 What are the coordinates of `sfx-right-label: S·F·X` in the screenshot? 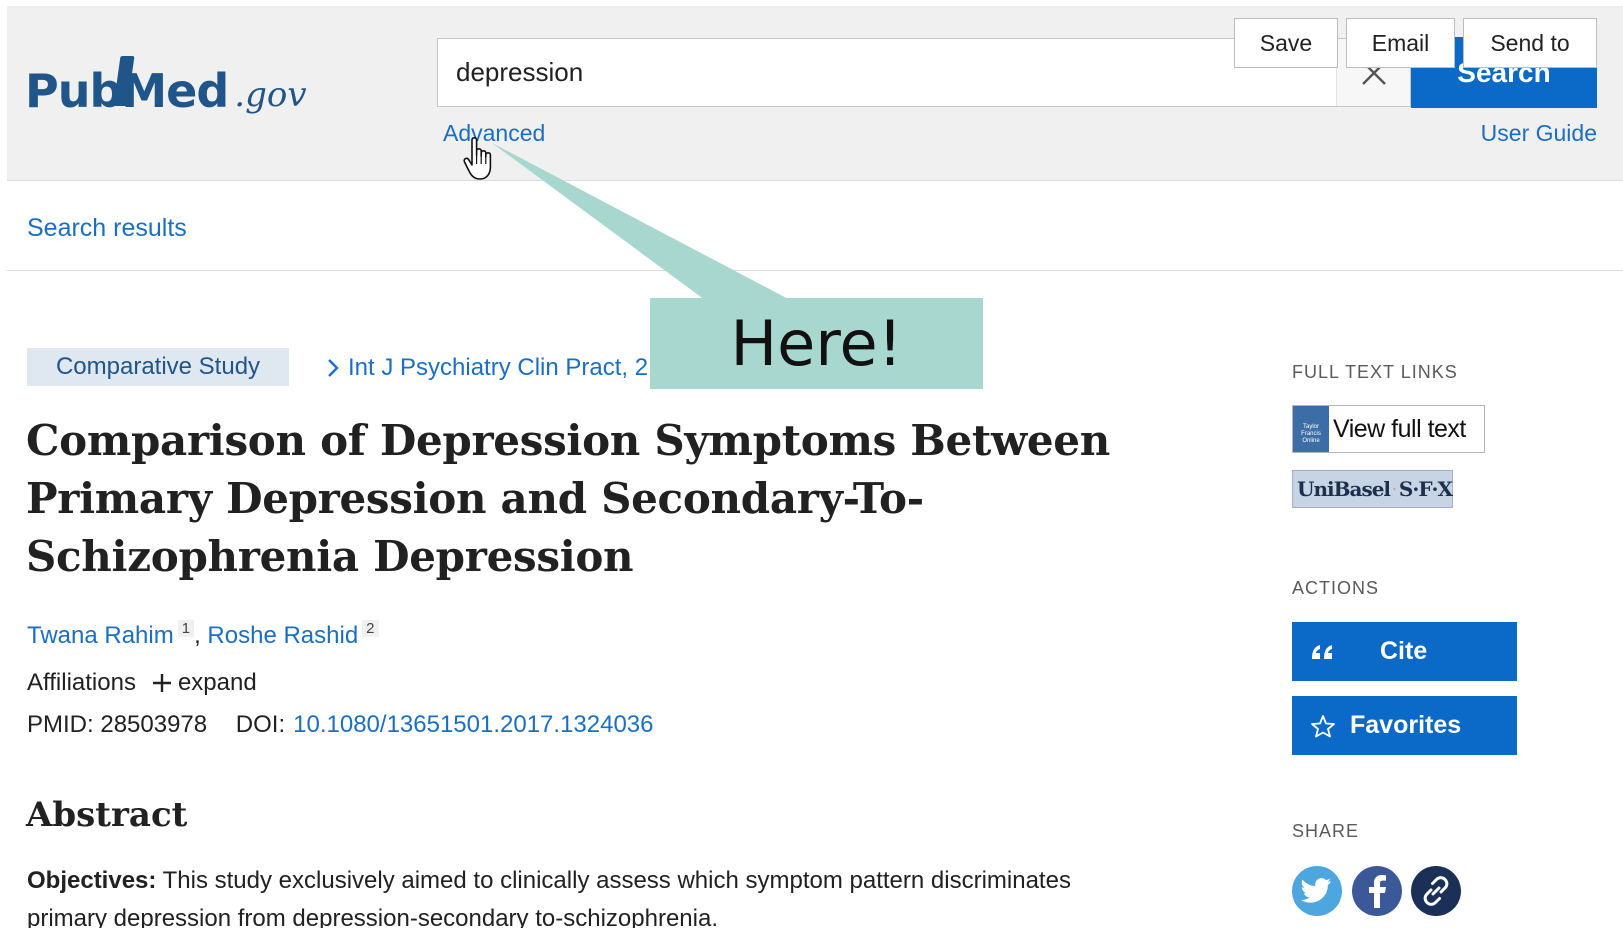 It's located at (1425, 489).